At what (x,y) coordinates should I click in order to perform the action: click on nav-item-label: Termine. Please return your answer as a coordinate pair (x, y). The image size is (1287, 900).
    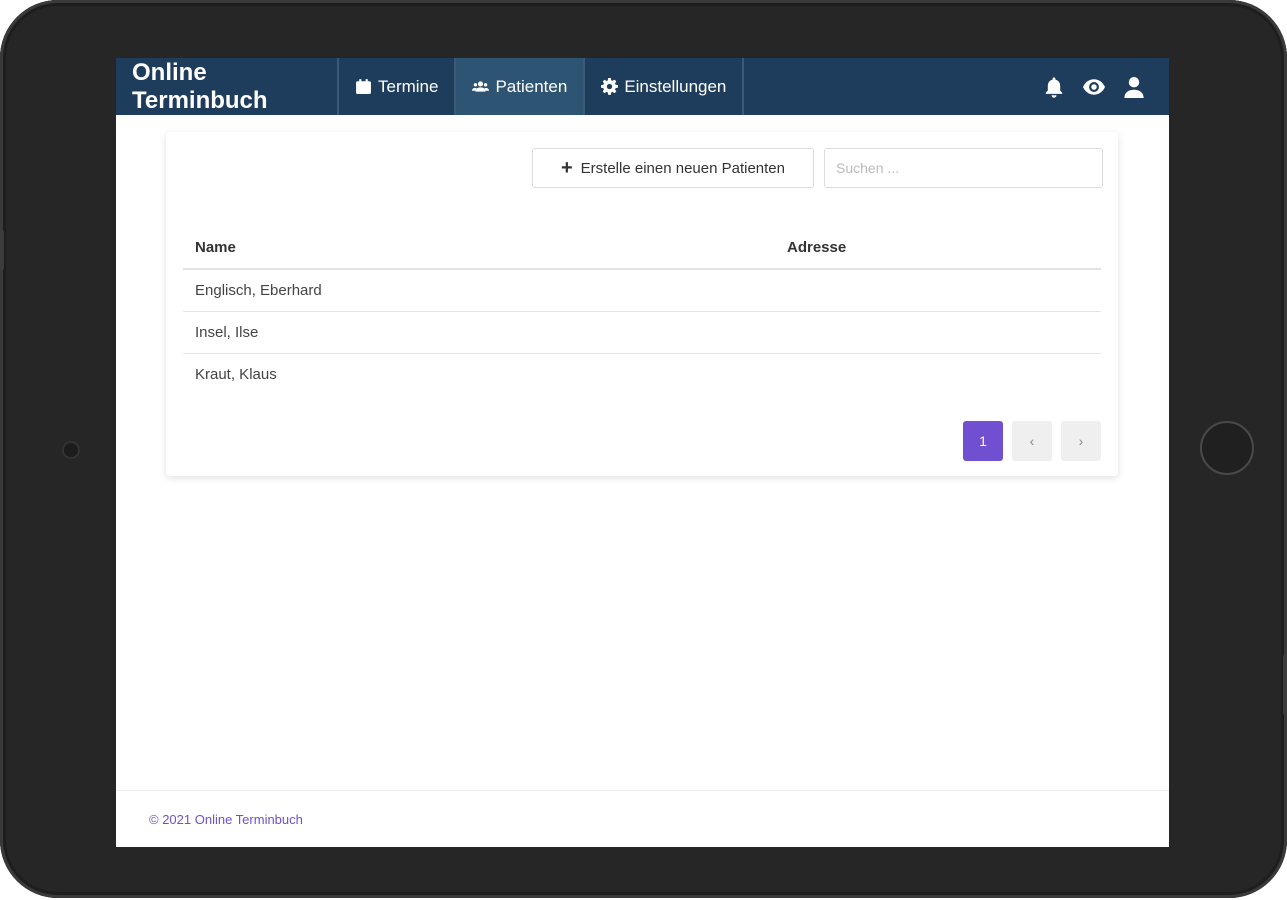
    Looking at the image, I should click on (408, 86).